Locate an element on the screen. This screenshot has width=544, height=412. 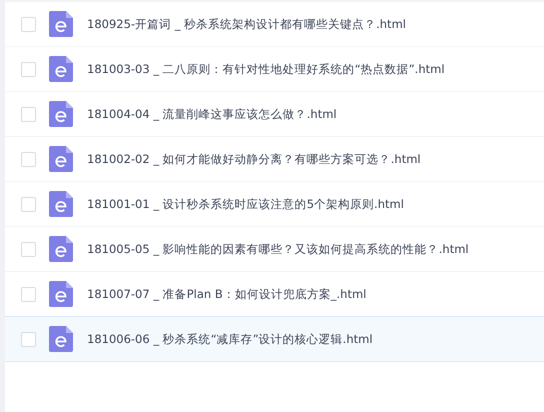
file-name: 181006-06 _ 秒杀系统“减库存”设计的核心逻辑.html is located at coordinates (230, 339).